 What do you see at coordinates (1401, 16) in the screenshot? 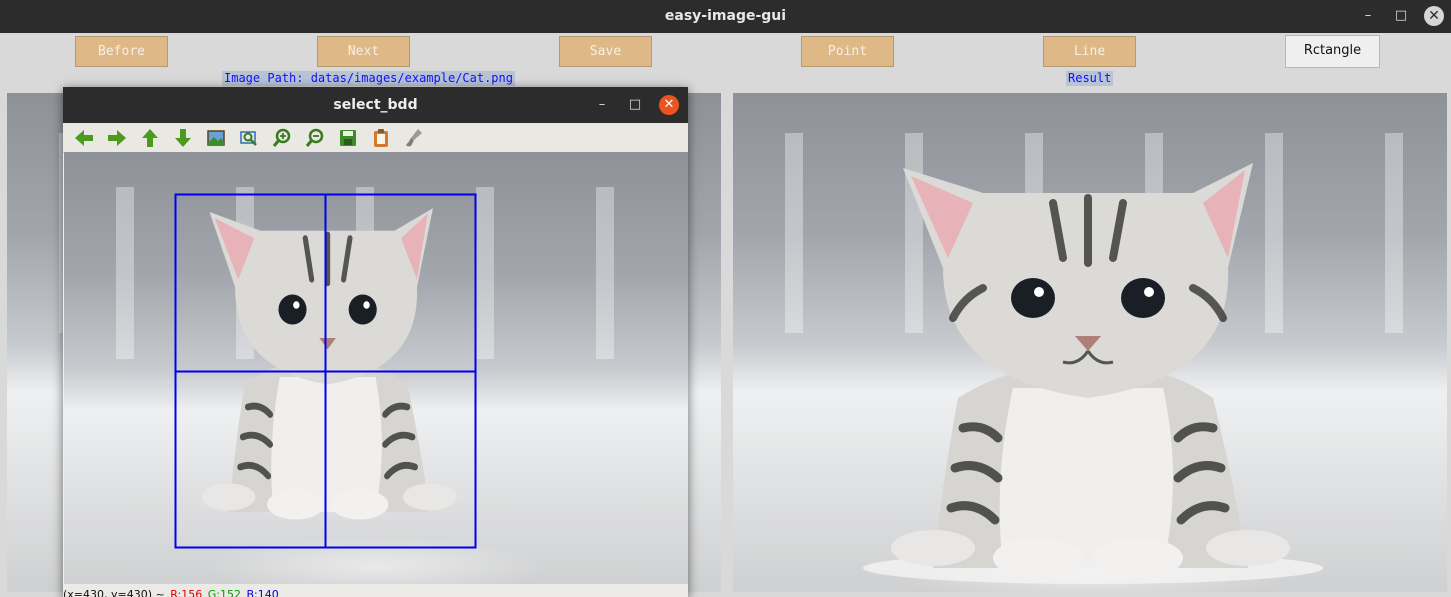
I see `maximize-button: □` at bounding box center [1401, 16].